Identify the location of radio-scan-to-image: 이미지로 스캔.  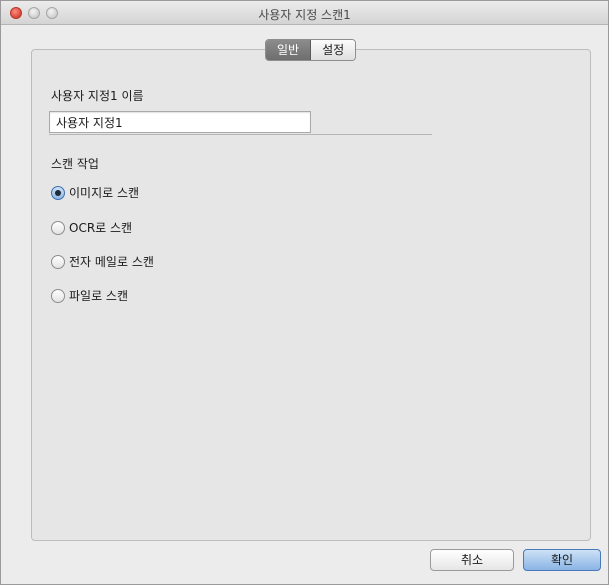
(95, 192).